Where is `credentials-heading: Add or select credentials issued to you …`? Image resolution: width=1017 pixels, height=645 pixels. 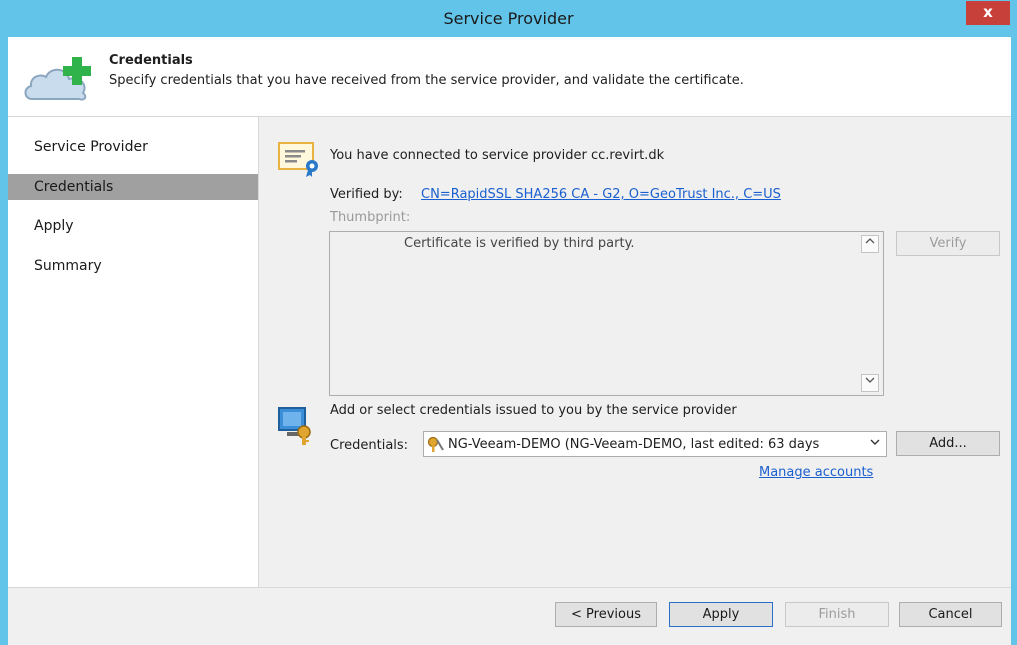 credentials-heading: Add or select credentials issued to you … is located at coordinates (533, 410).